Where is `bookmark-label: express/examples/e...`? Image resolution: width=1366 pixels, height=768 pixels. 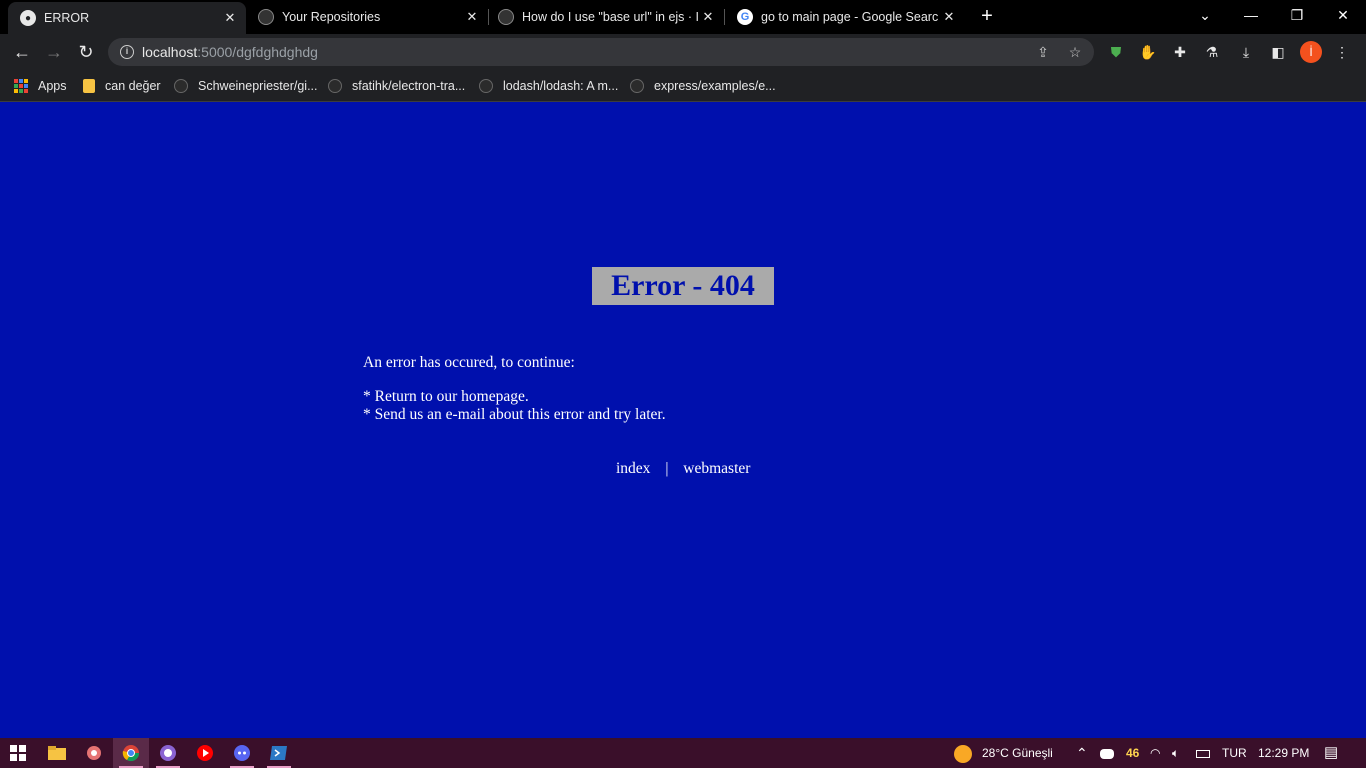
bookmark-label: express/examples/e... is located at coordinates (715, 86).